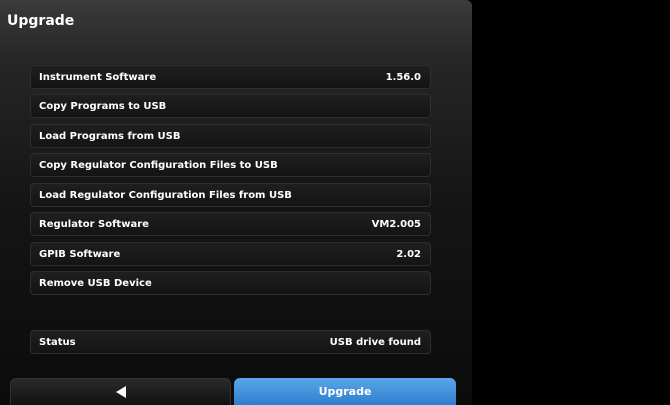 The height and width of the screenshot is (405, 670). Describe the element at coordinates (375, 342) in the screenshot. I see `status-value: USB drive found` at that location.